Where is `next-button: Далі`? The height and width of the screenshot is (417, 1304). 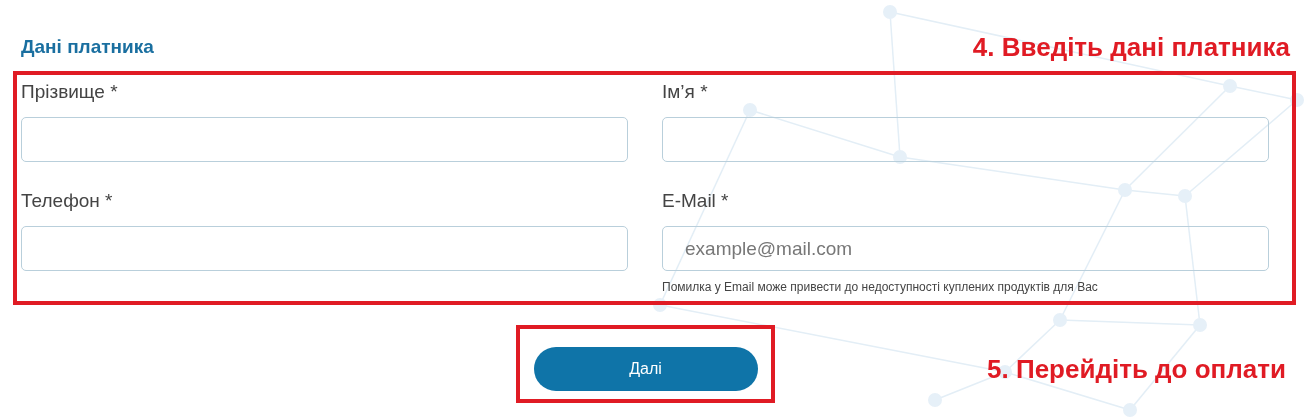
next-button: Далі is located at coordinates (645, 369).